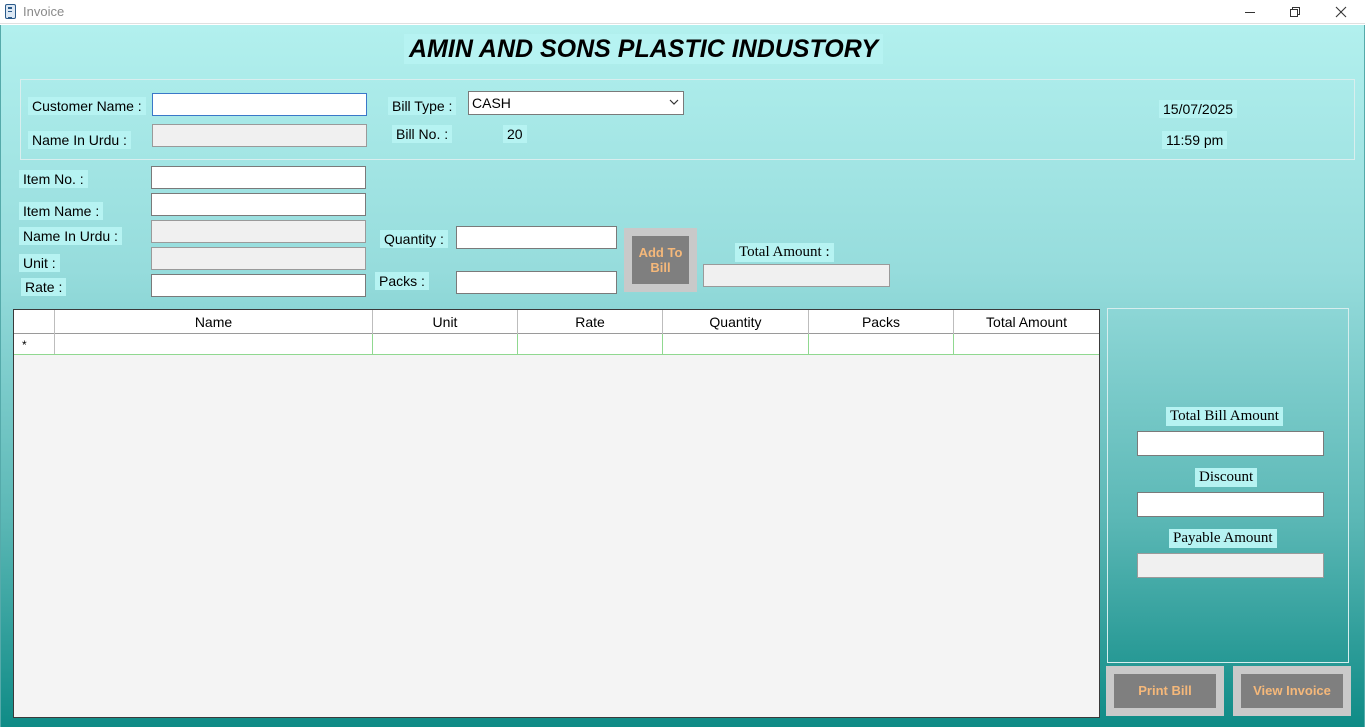 The image size is (1365, 727). I want to click on column-header-packs: Packs, so click(881, 322).